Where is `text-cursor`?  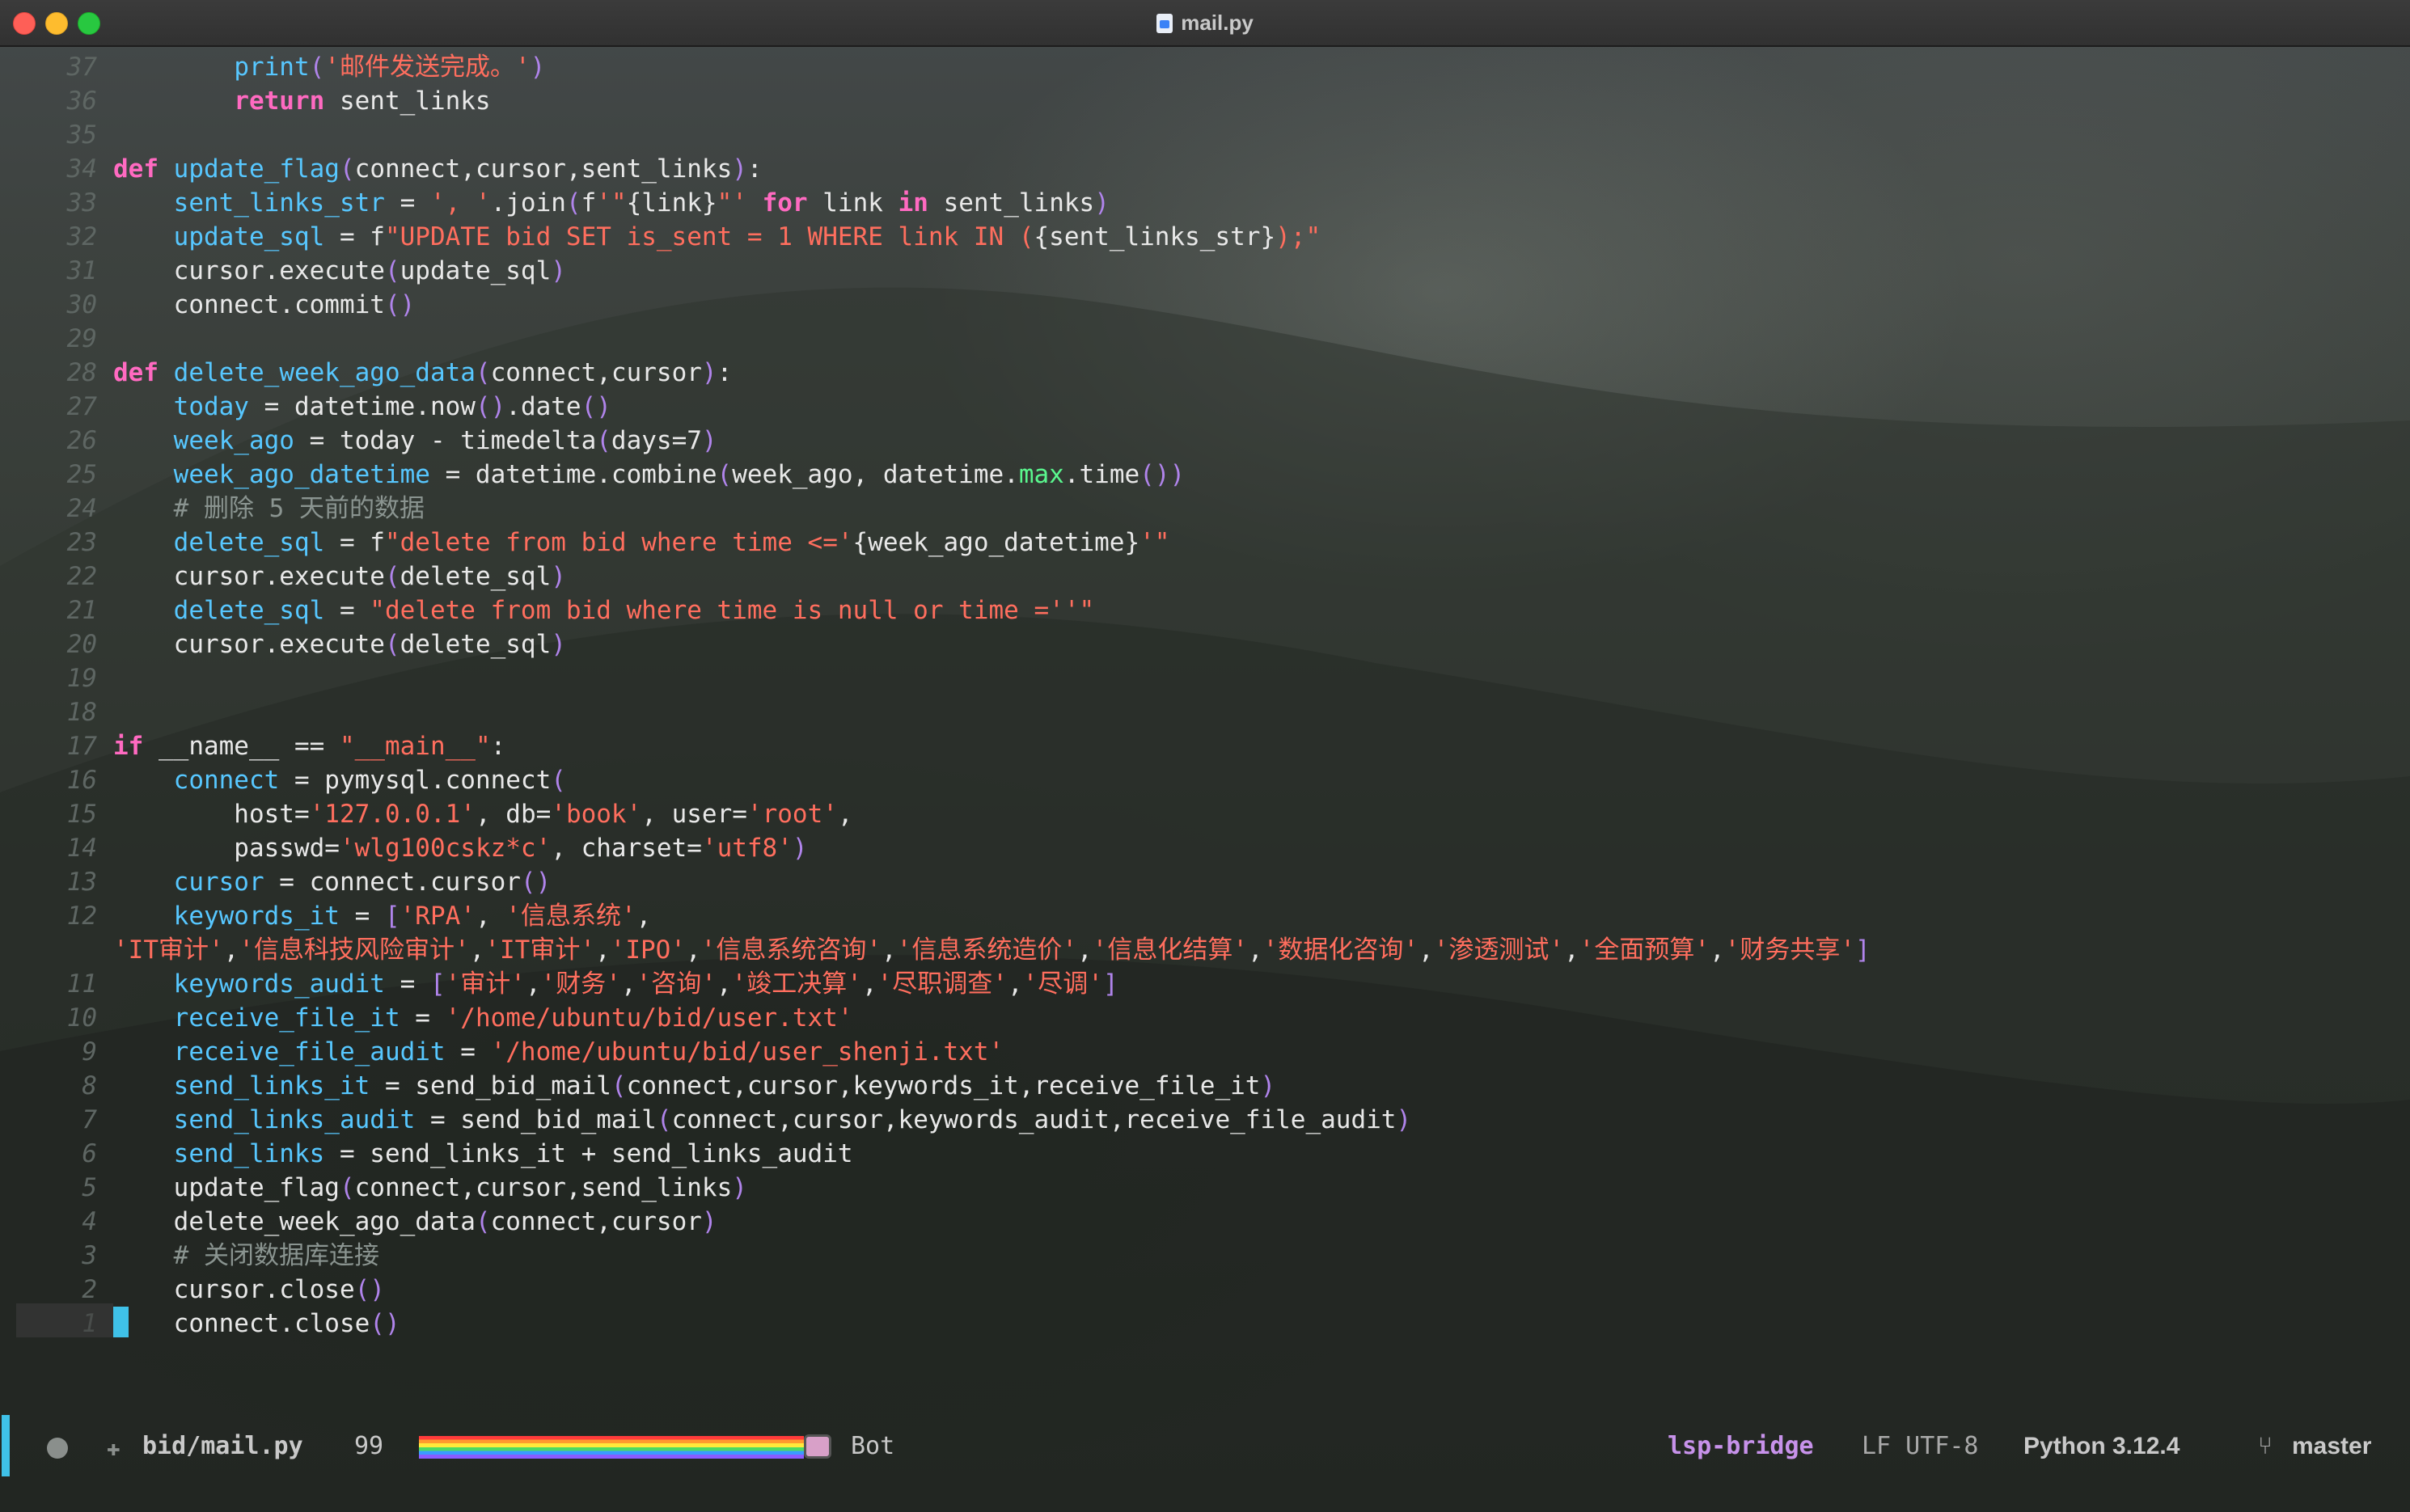 text-cursor is located at coordinates (121, 1322).